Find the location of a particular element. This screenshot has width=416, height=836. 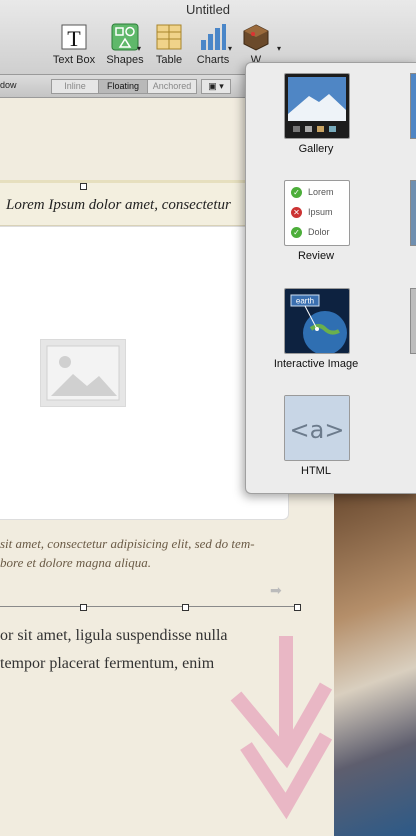

shapes-dropdown-icon: ▾ is located at coordinates (139, 48).